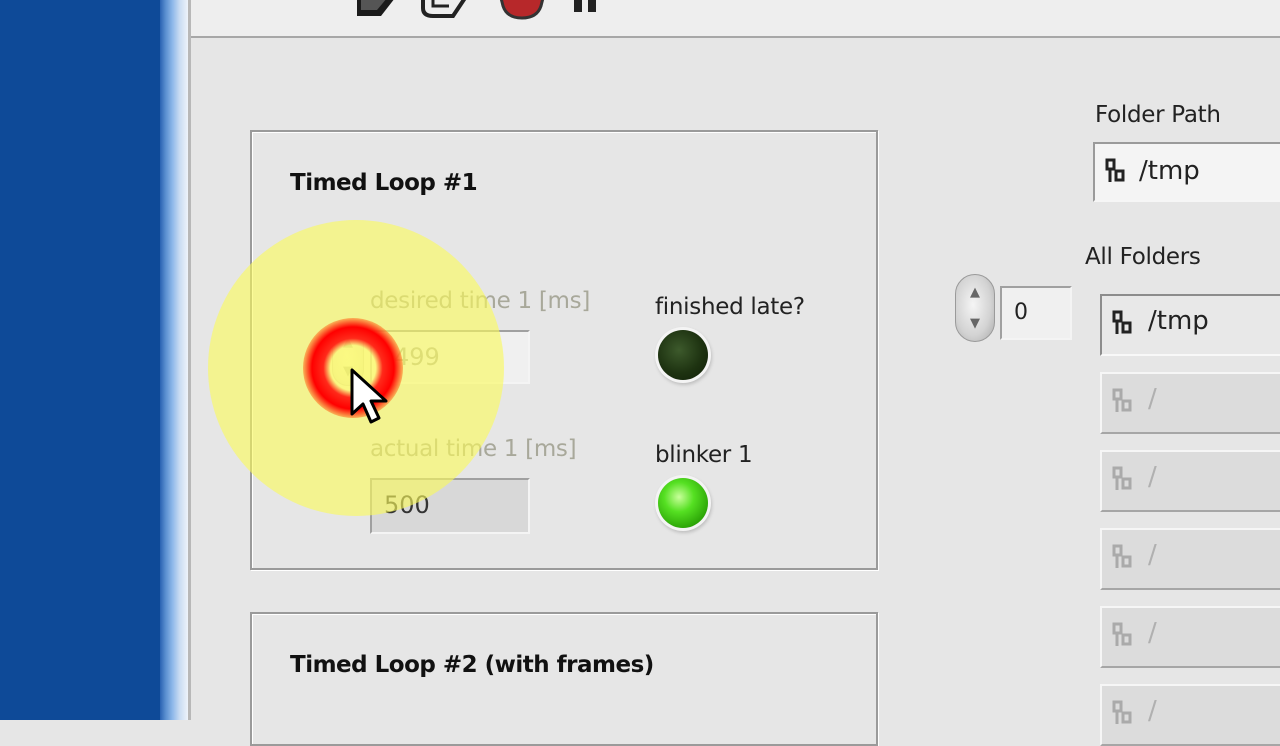  Describe the element at coordinates (174, 360) in the screenshot. I see `window-border` at that location.